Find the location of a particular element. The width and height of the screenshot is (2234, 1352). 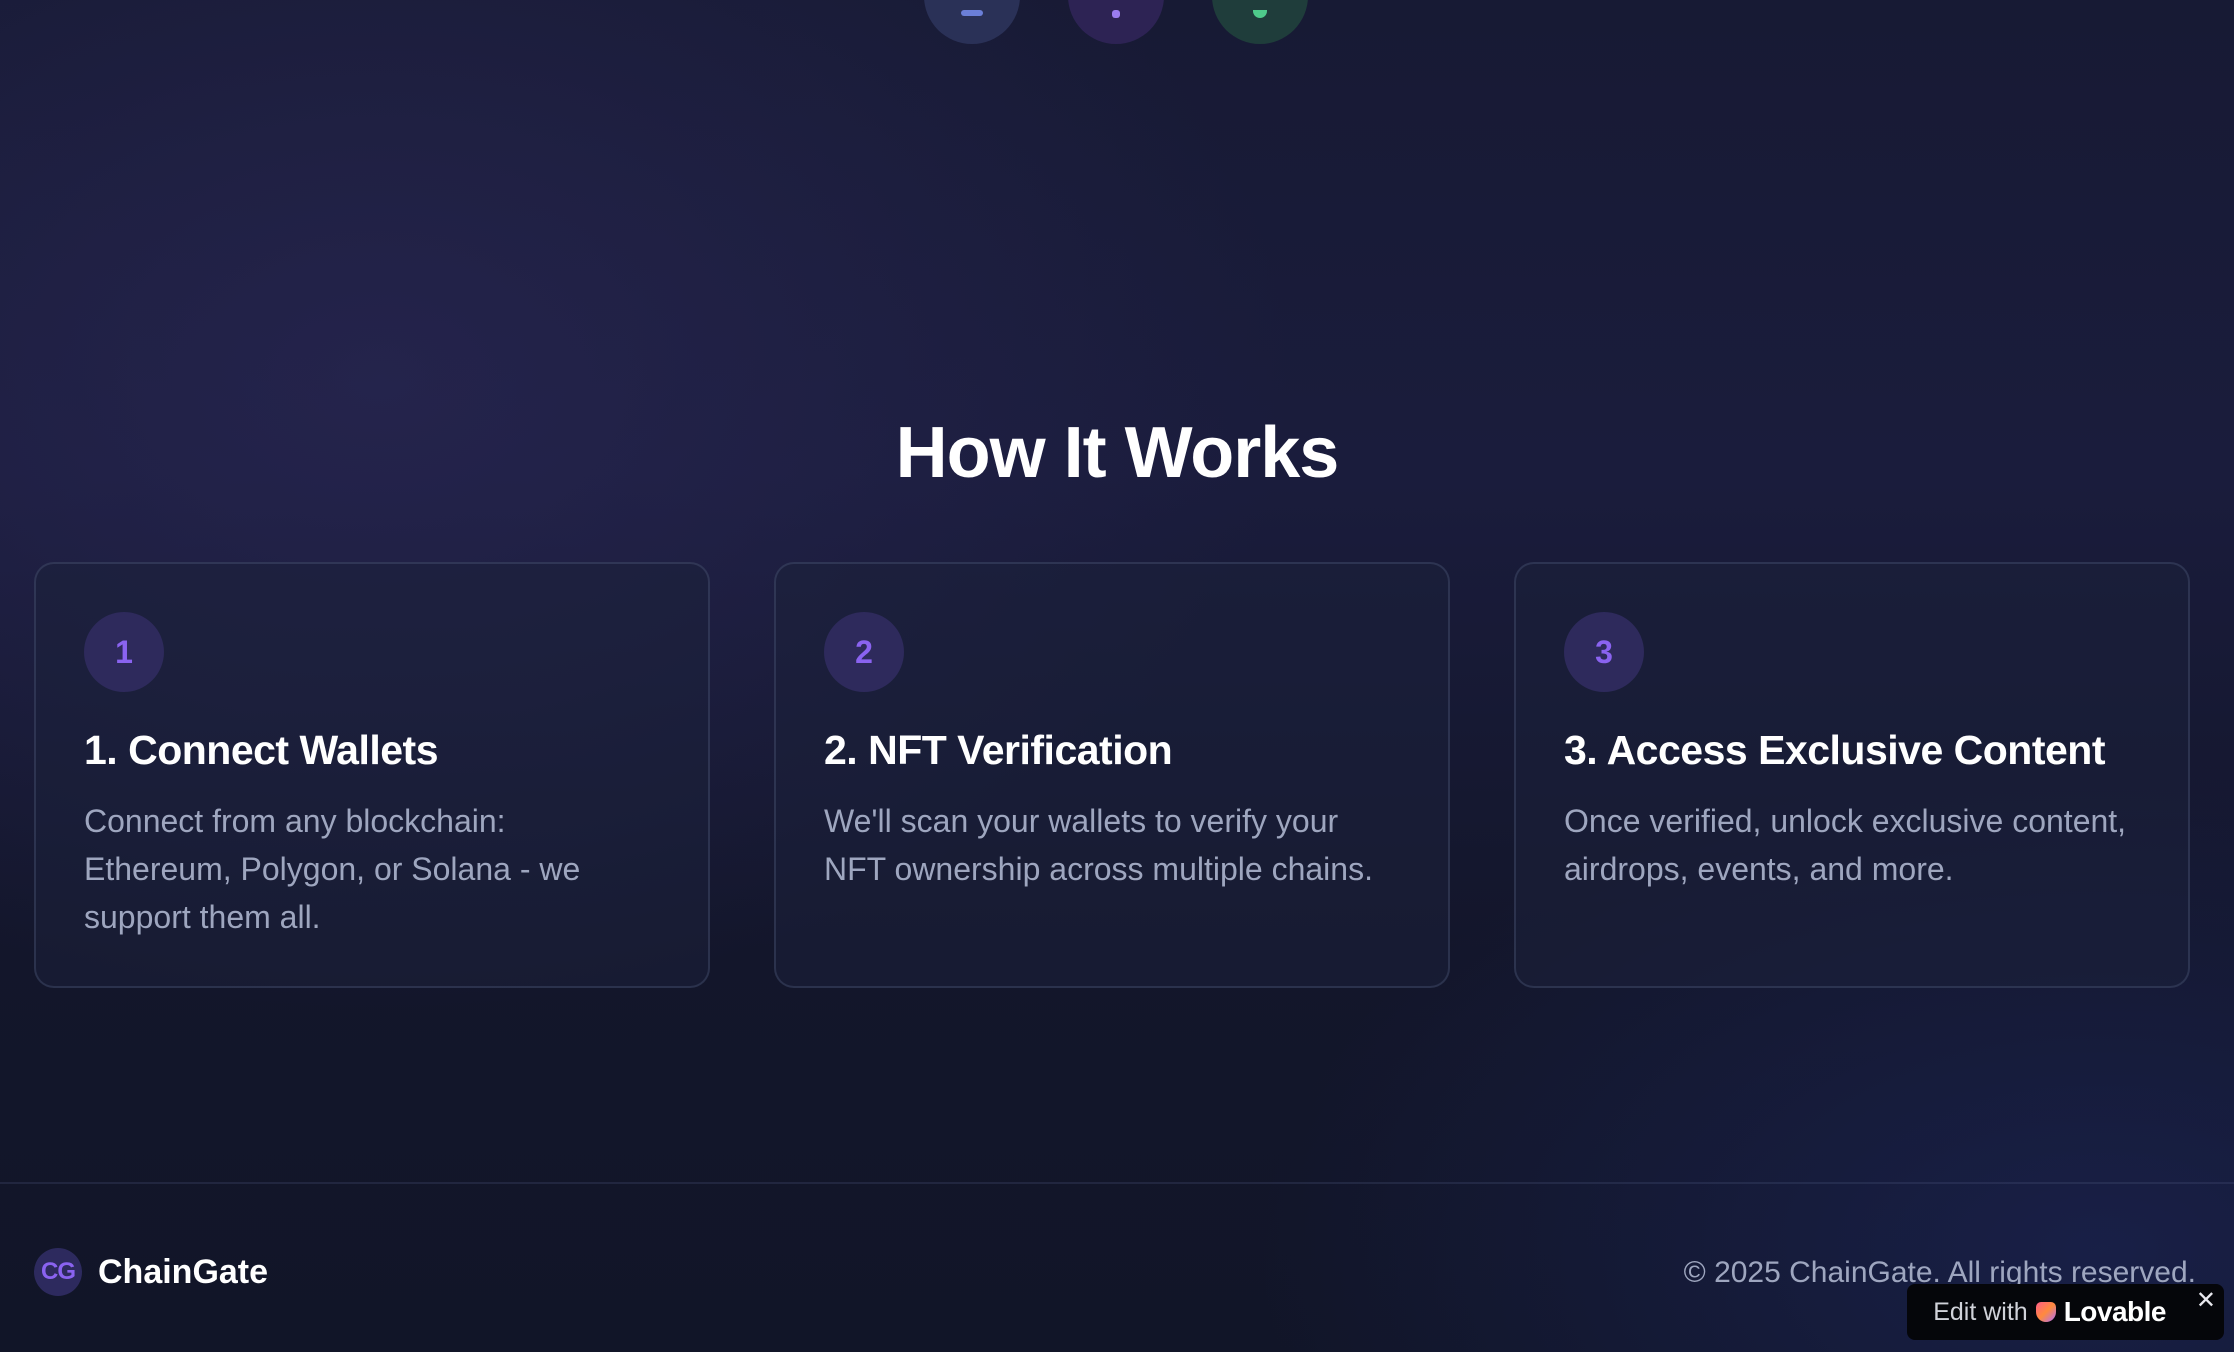

step-title: 3. Access Exclusive Content is located at coordinates (1835, 750).